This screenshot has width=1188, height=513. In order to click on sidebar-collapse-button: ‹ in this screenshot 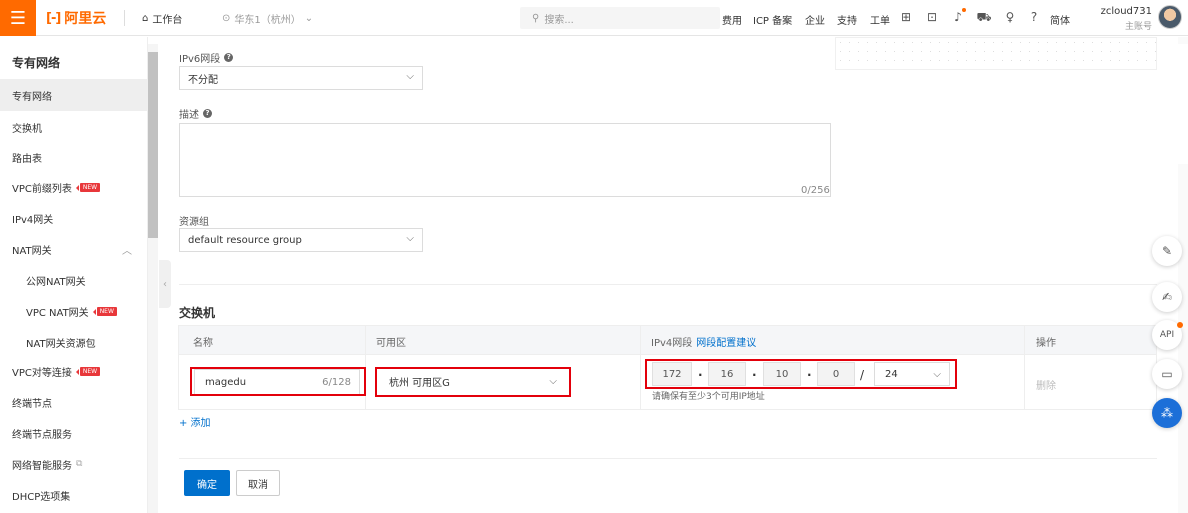, I will do `click(165, 284)`.